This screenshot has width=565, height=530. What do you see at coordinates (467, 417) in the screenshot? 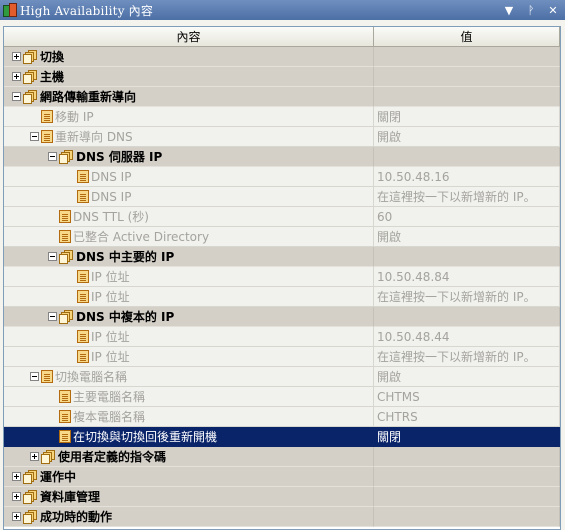
I see `value-cell: CHTRS` at bounding box center [467, 417].